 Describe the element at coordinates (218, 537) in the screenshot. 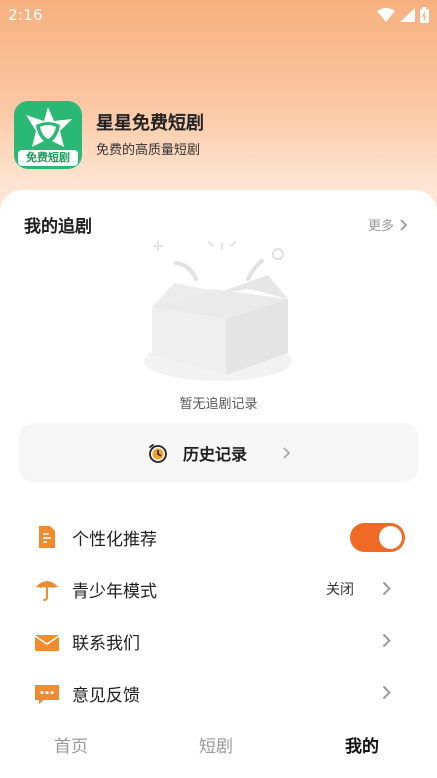

I see `menu-item-personalized: 个性化推荐` at that location.